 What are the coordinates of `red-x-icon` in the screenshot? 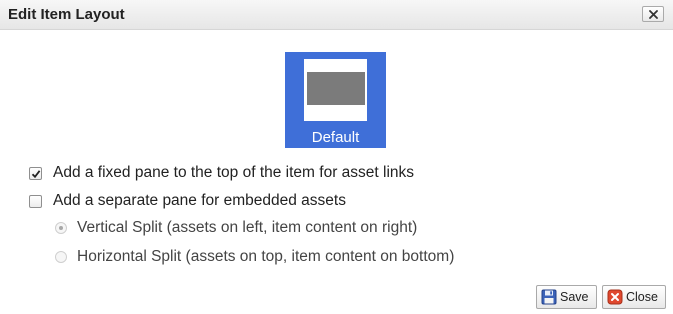 It's located at (615, 297).